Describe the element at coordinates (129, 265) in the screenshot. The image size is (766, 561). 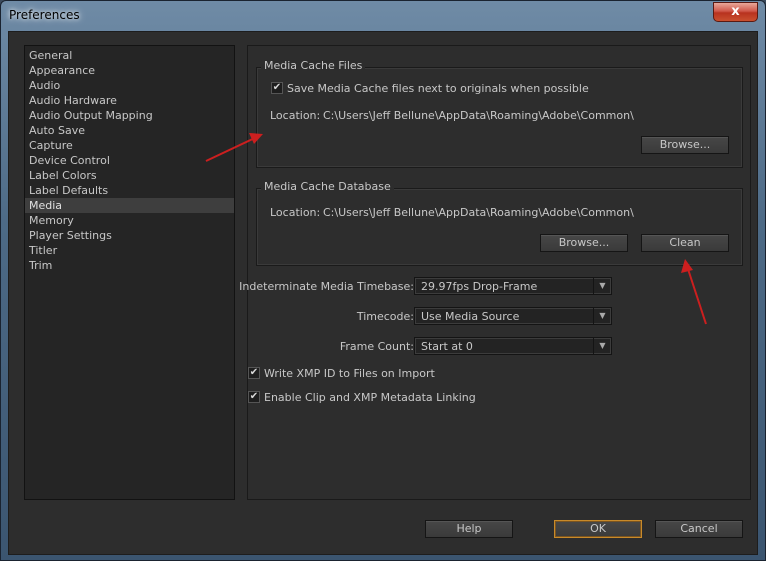
I see `category-item-trim: Trim` at that location.